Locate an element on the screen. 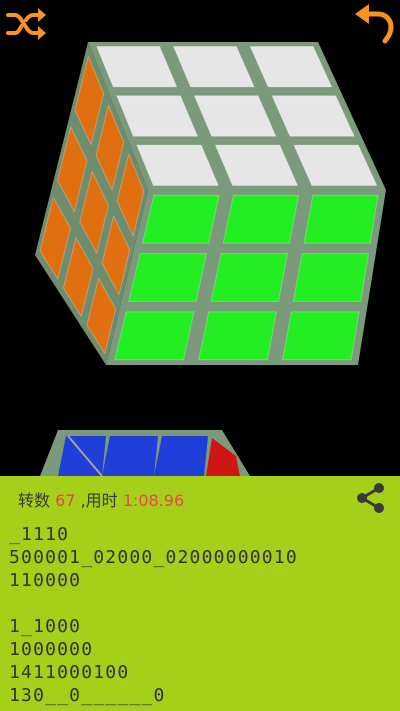  log-line: 1000000 is located at coordinates (51, 649).